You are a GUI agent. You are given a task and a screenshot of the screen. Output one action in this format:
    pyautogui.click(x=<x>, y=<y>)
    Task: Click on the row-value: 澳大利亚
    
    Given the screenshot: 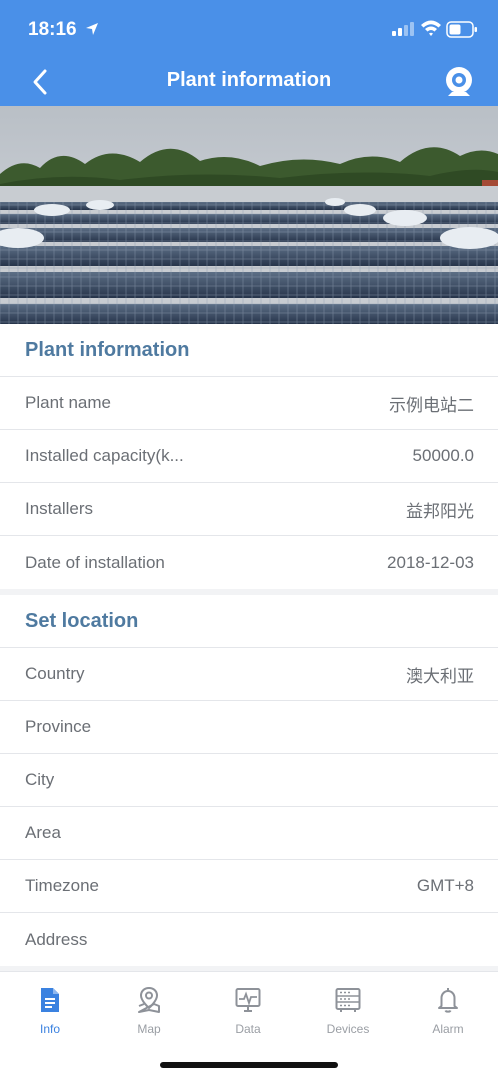 What is the action you would take?
    pyautogui.click(x=440, y=676)
    